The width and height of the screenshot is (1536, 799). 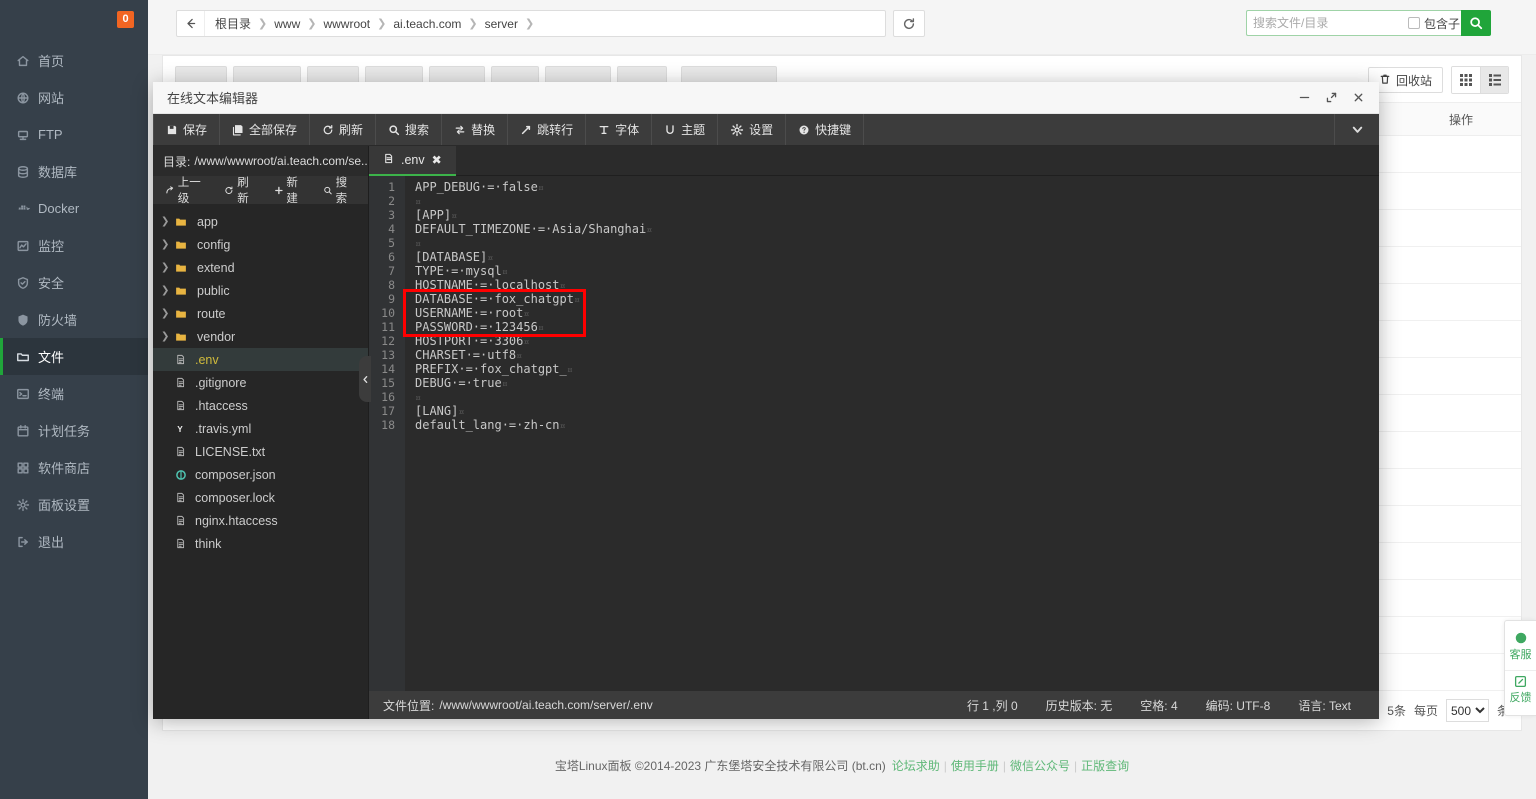 What do you see at coordinates (431, 215) in the screenshot?
I see `code-line-text: [APP]¤` at bounding box center [431, 215].